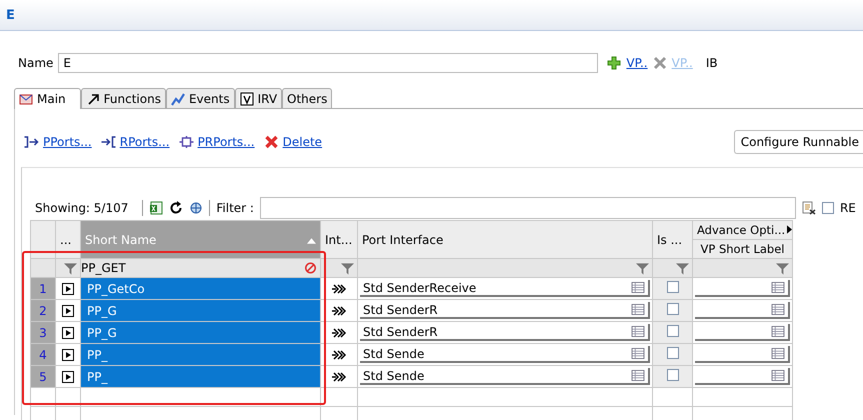 The height and width of the screenshot is (420, 863). Describe the element at coordinates (43, 377) in the screenshot. I see `row-number: 5` at that location.